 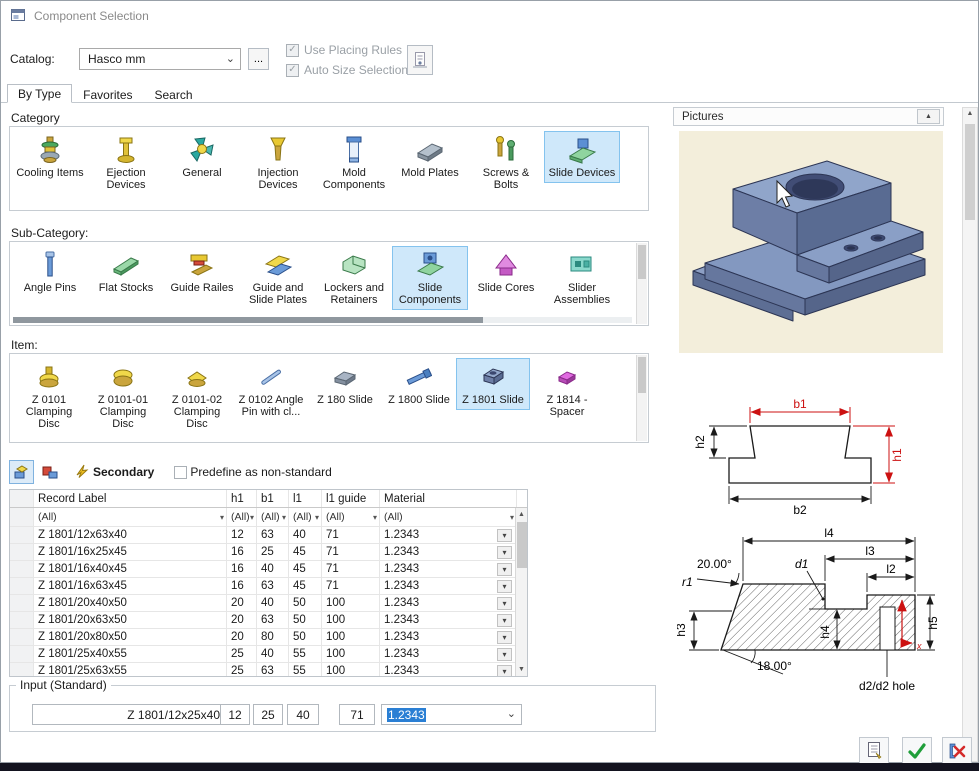 What do you see at coordinates (197, 396) in the screenshot?
I see `item-z0101-02: Z 0101-02 Clamping Disc` at bounding box center [197, 396].